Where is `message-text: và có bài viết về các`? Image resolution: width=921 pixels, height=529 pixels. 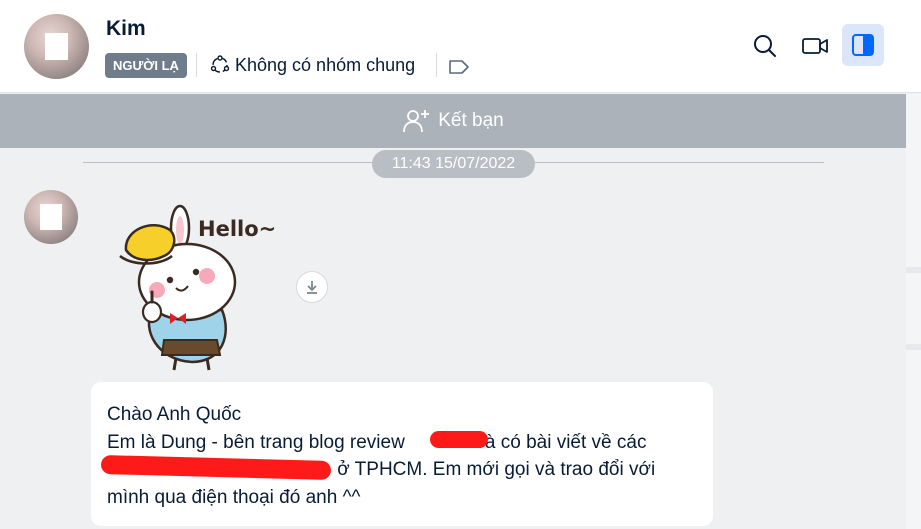
message-text: và có bài viết về các is located at coordinates (561, 442).